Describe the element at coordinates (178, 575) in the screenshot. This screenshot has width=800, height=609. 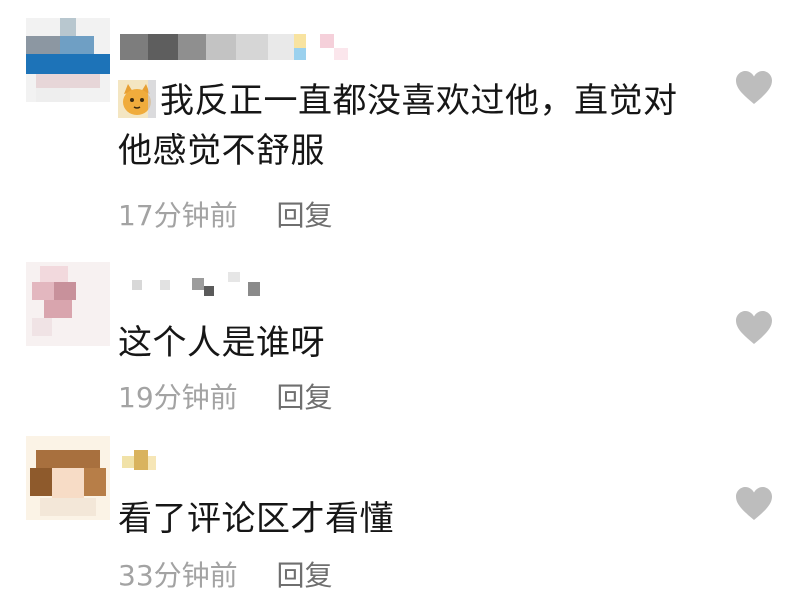
I see `comment-time: 33分钟前` at that location.